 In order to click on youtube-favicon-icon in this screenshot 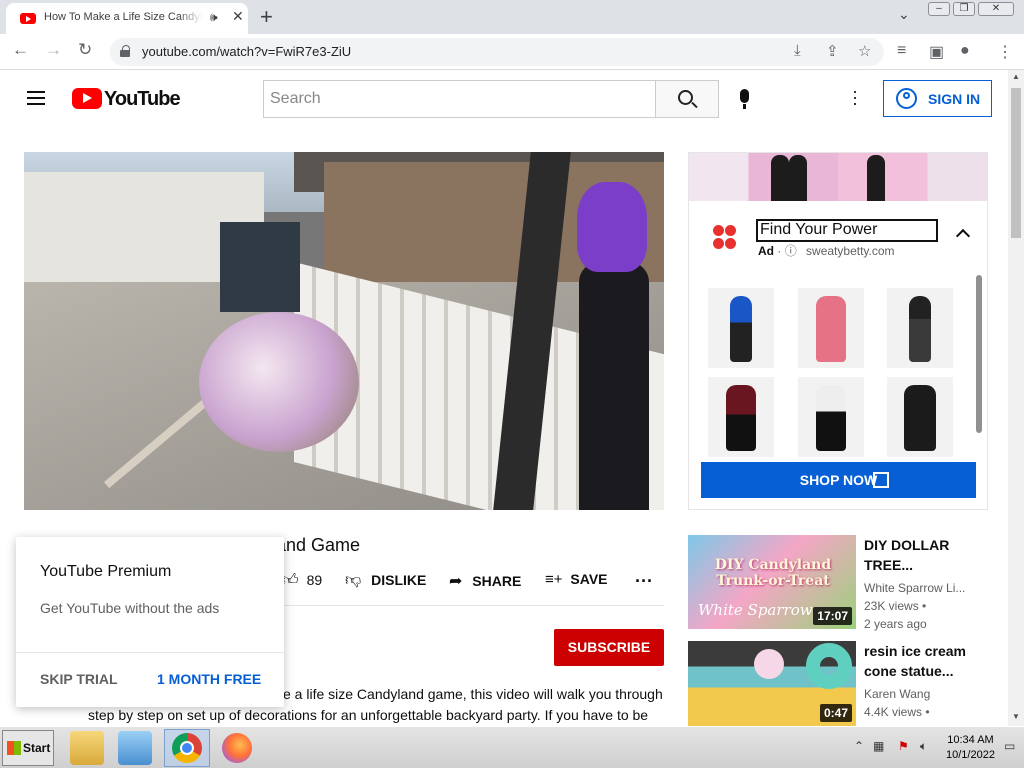, I will do `click(28, 18)`.